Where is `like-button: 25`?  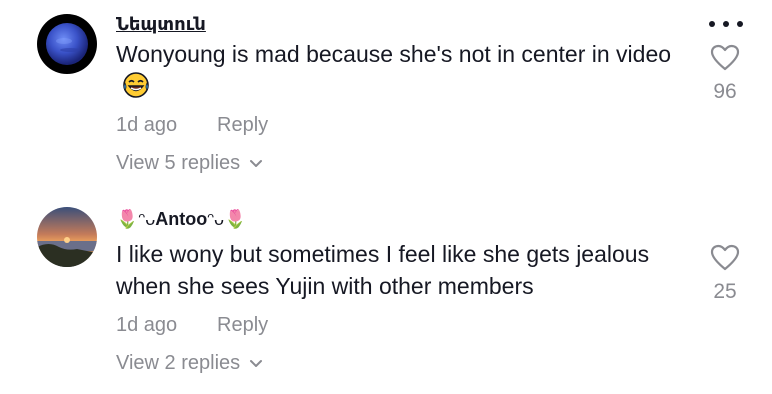 like-button: 25 is located at coordinates (725, 274).